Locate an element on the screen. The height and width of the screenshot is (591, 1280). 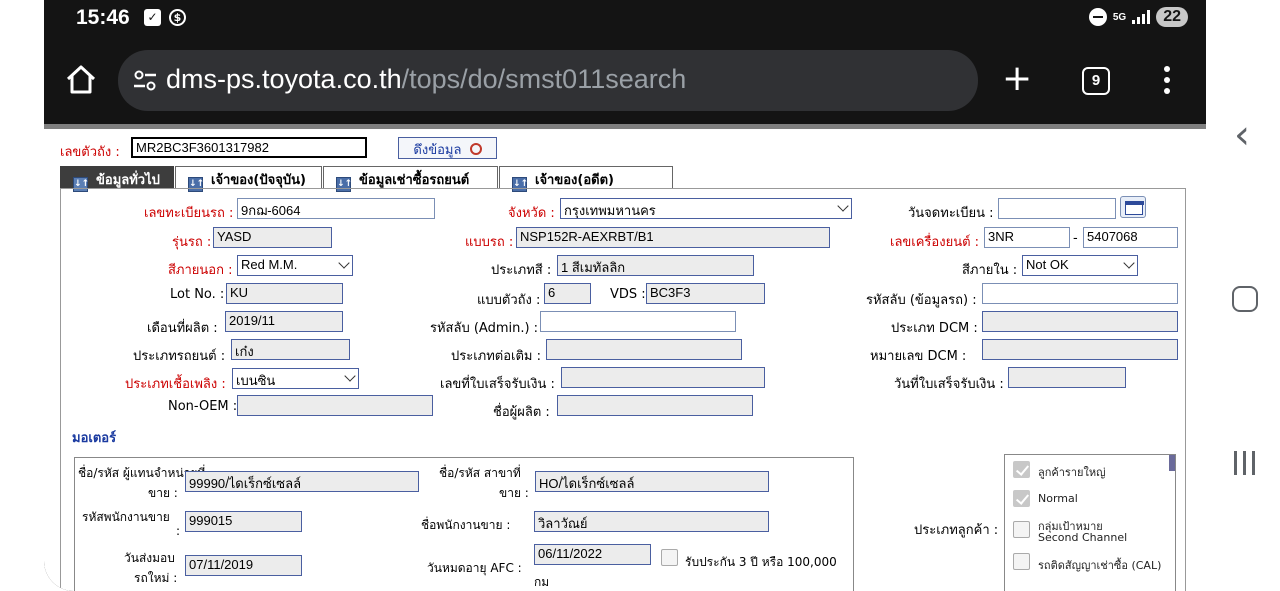
customer-type-item: Normal is located at coordinates (1058, 498).